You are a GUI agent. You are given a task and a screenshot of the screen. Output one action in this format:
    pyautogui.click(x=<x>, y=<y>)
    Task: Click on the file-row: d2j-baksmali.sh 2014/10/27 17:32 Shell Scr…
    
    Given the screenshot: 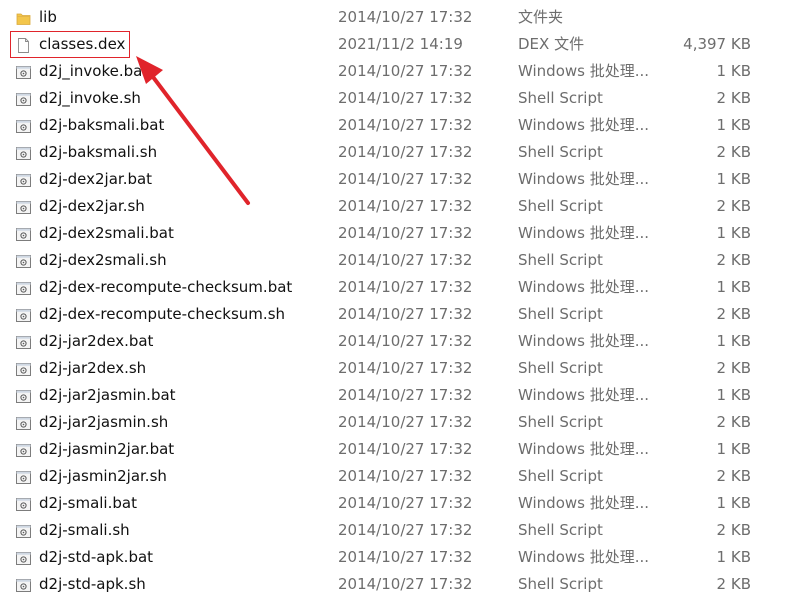 What is the action you would take?
    pyautogui.click(x=397, y=152)
    